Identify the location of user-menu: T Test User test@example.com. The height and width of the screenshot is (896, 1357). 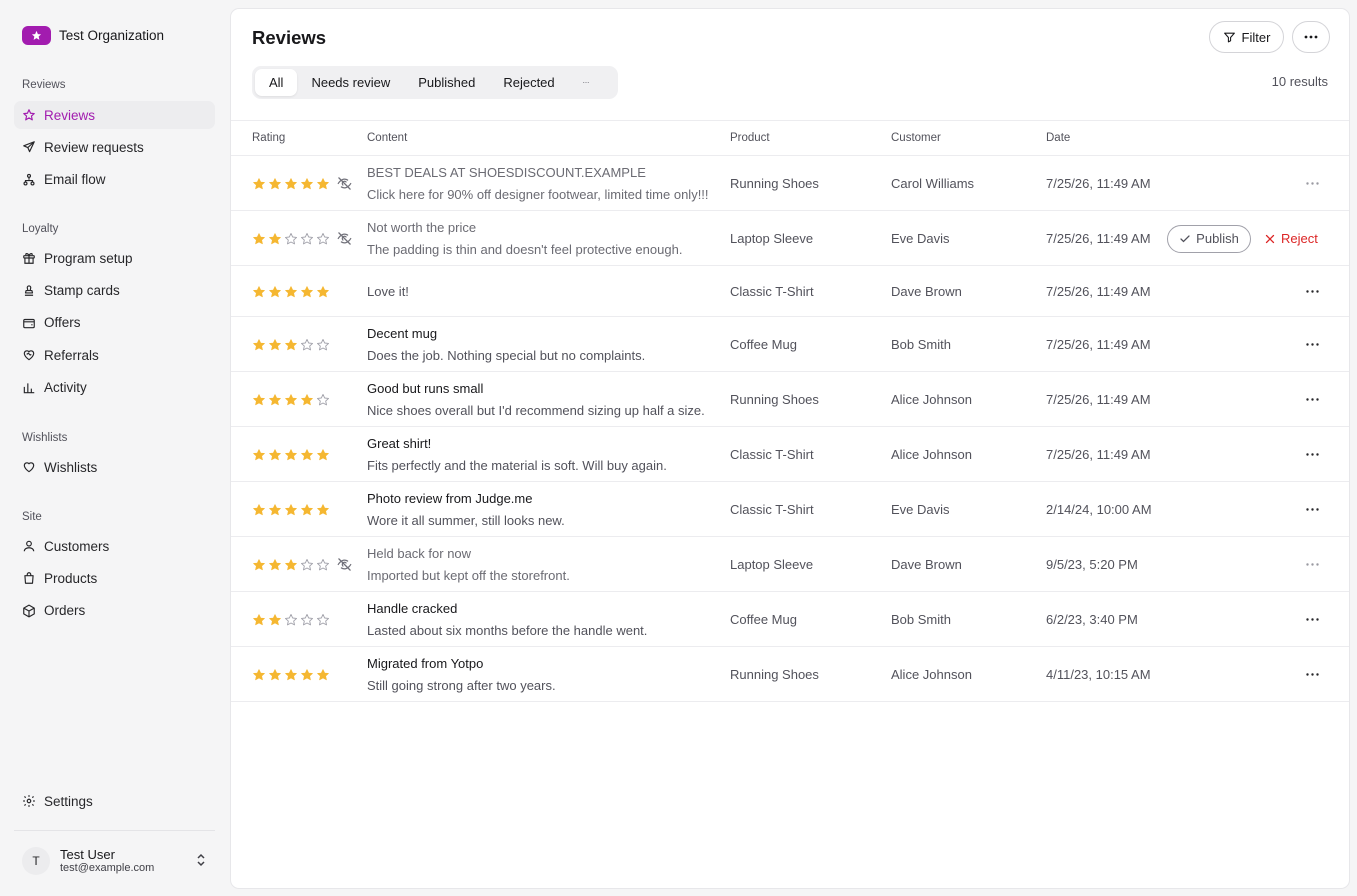
(114, 860).